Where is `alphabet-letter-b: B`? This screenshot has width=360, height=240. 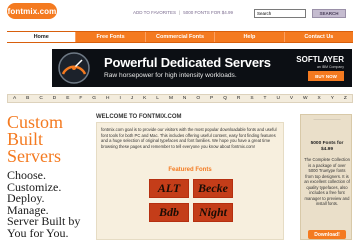 alphabet-letter-b: B is located at coordinates (27, 98).